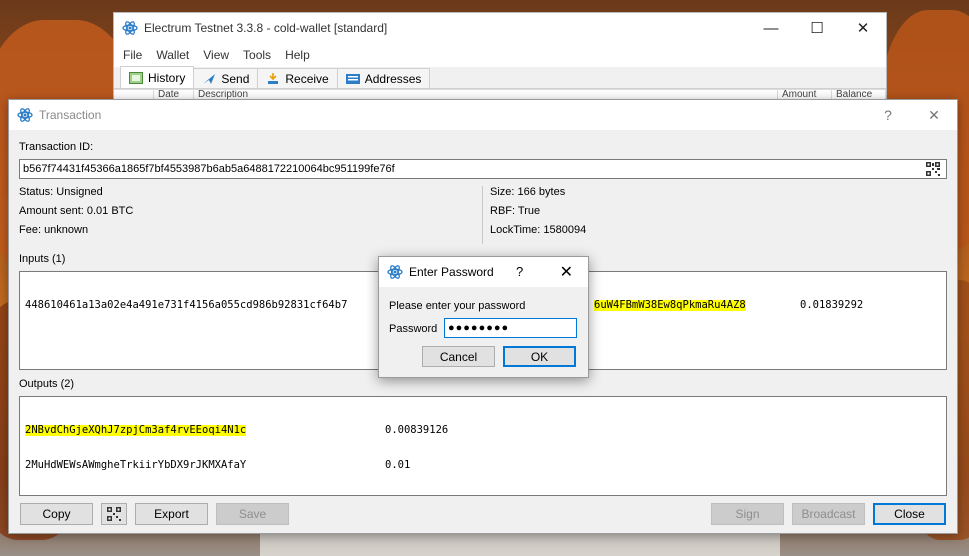 The width and height of the screenshot is (969, 556). I want to click on menu-file: File, so click(132, 55).